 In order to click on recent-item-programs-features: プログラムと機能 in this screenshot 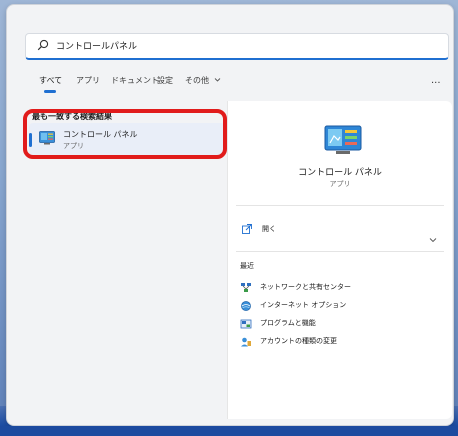, I will do `click(340, 325)`.